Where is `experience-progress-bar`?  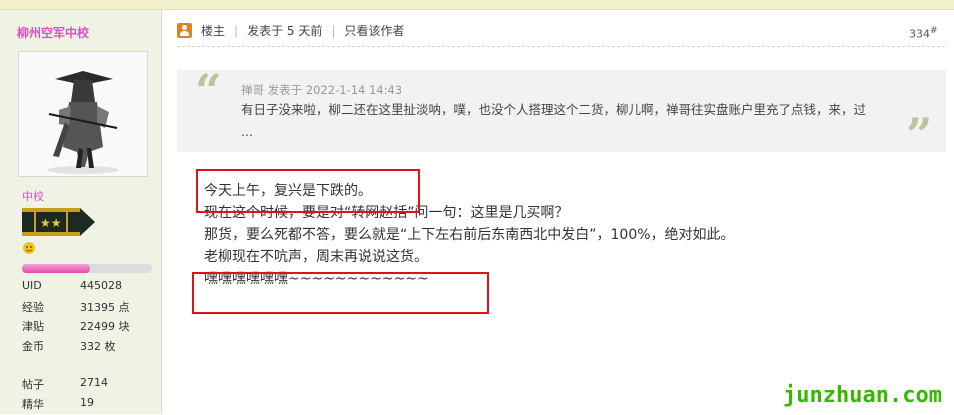
experience-progress-bar is located at coordinates (87, 268).